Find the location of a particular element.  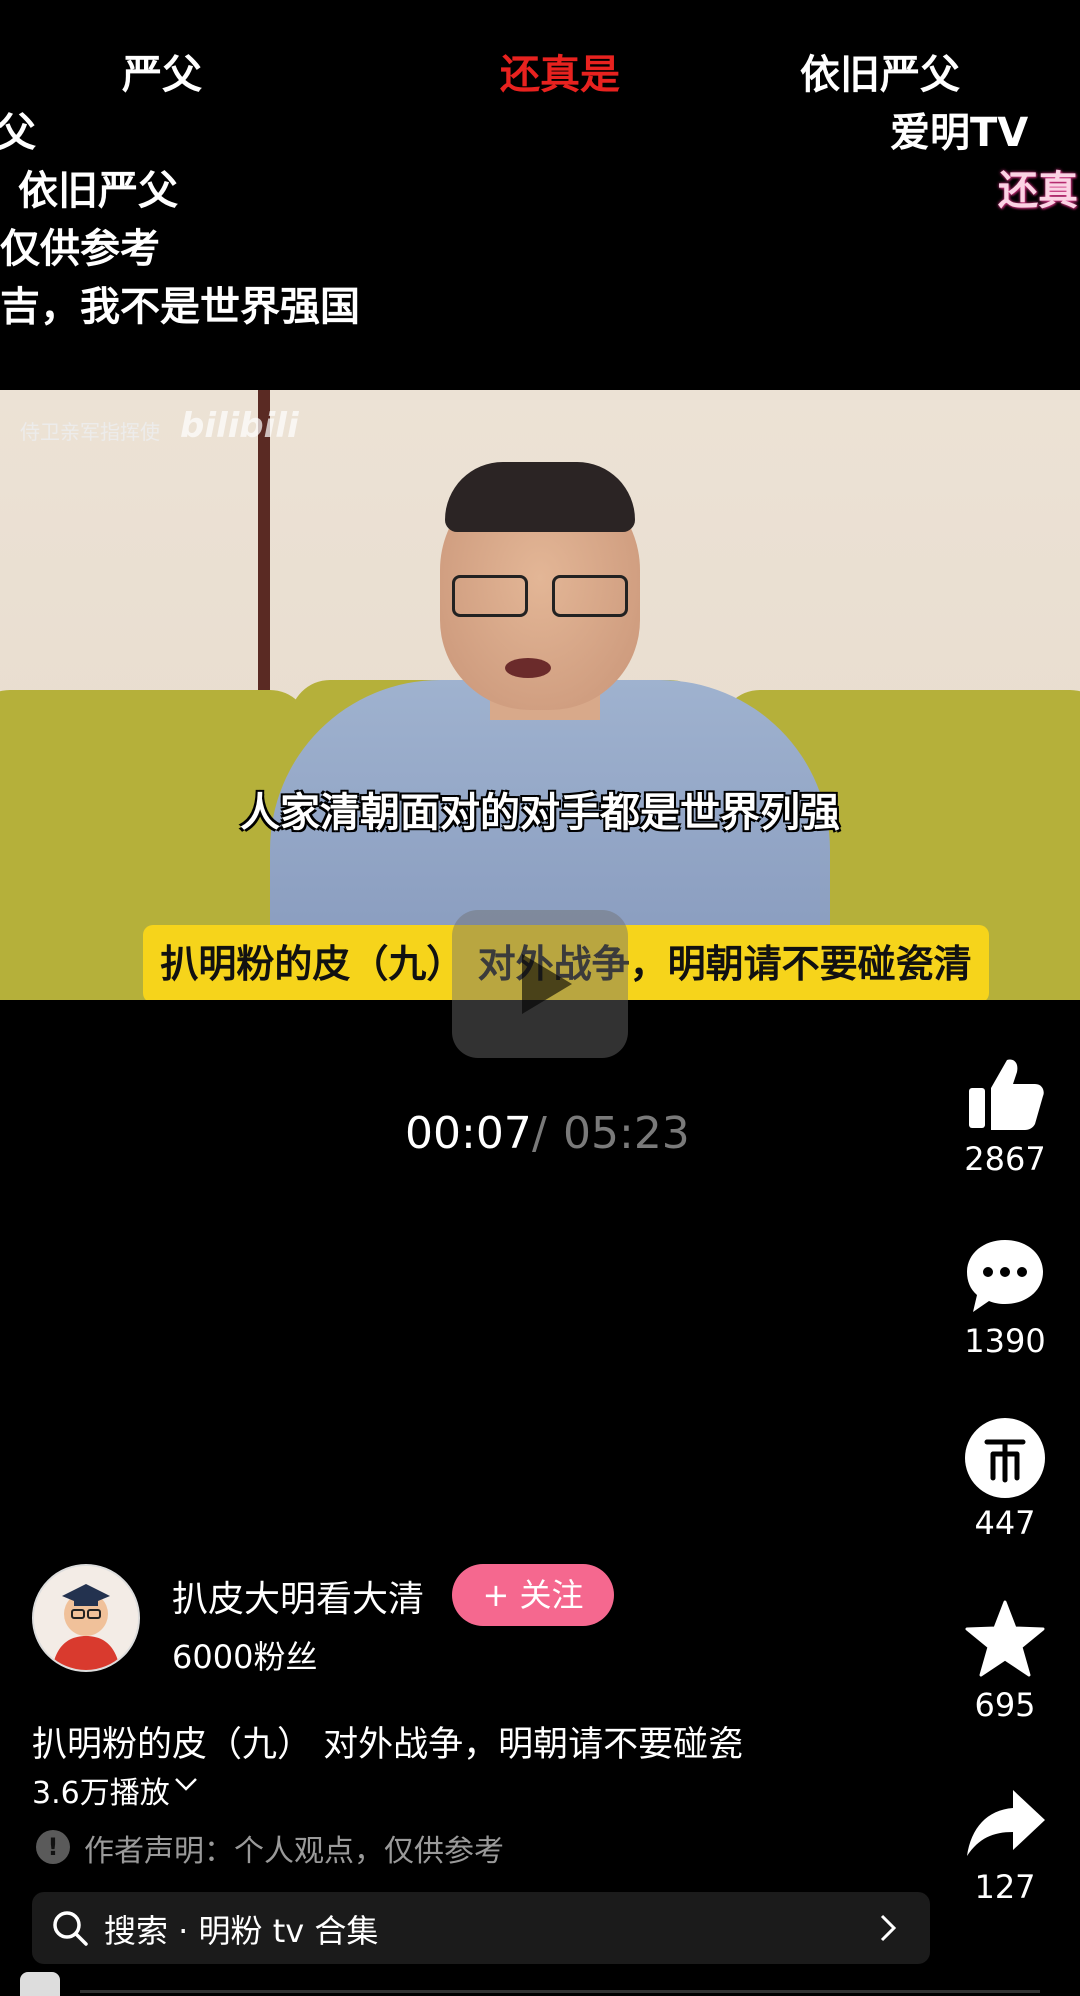

like-count: 2867 is located at coordinates (1005, 1159).